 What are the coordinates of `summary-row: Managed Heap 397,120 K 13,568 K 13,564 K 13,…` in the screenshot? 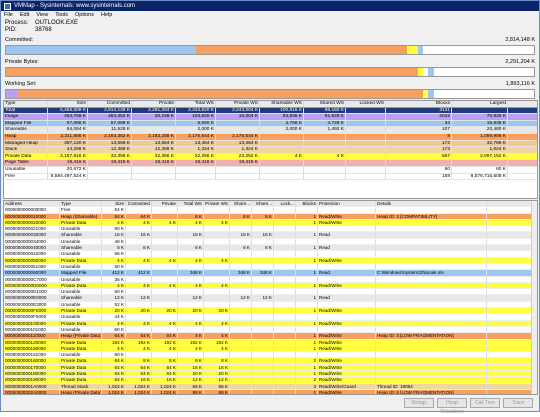 It's located at (270, 144).